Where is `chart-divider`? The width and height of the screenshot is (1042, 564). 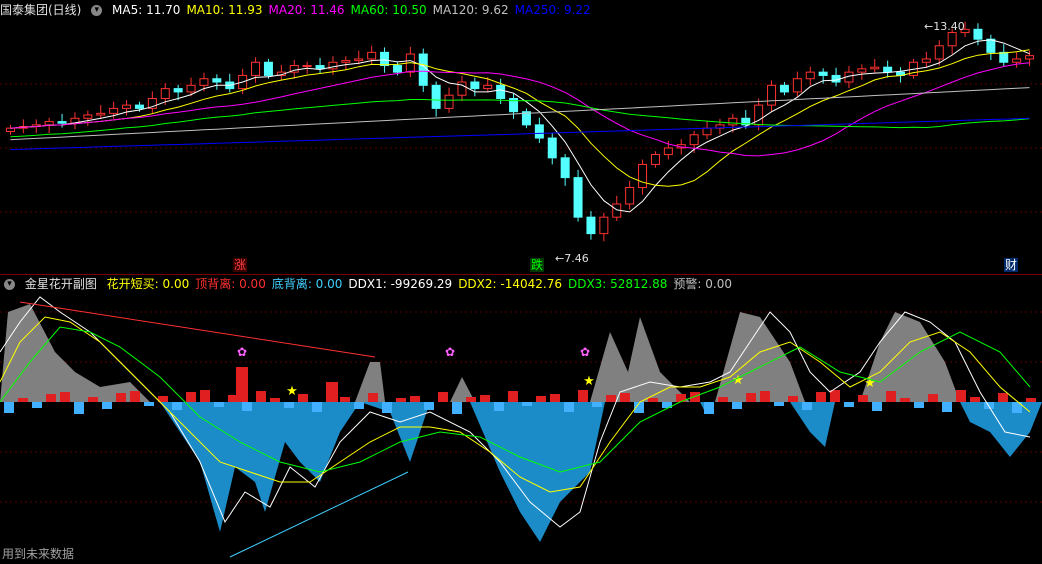
chart-divider is located at coordinates (521, 274).